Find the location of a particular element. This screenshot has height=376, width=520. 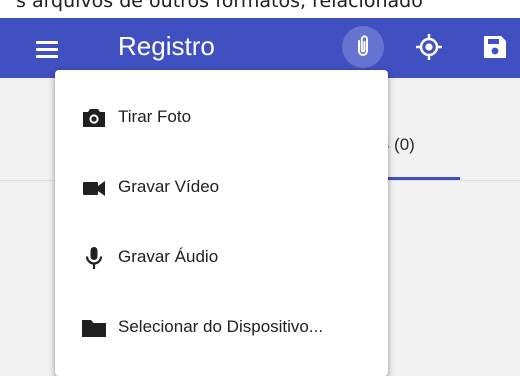

menu-item-label: Gravar Vídeo is located at coordinates (169, 186).